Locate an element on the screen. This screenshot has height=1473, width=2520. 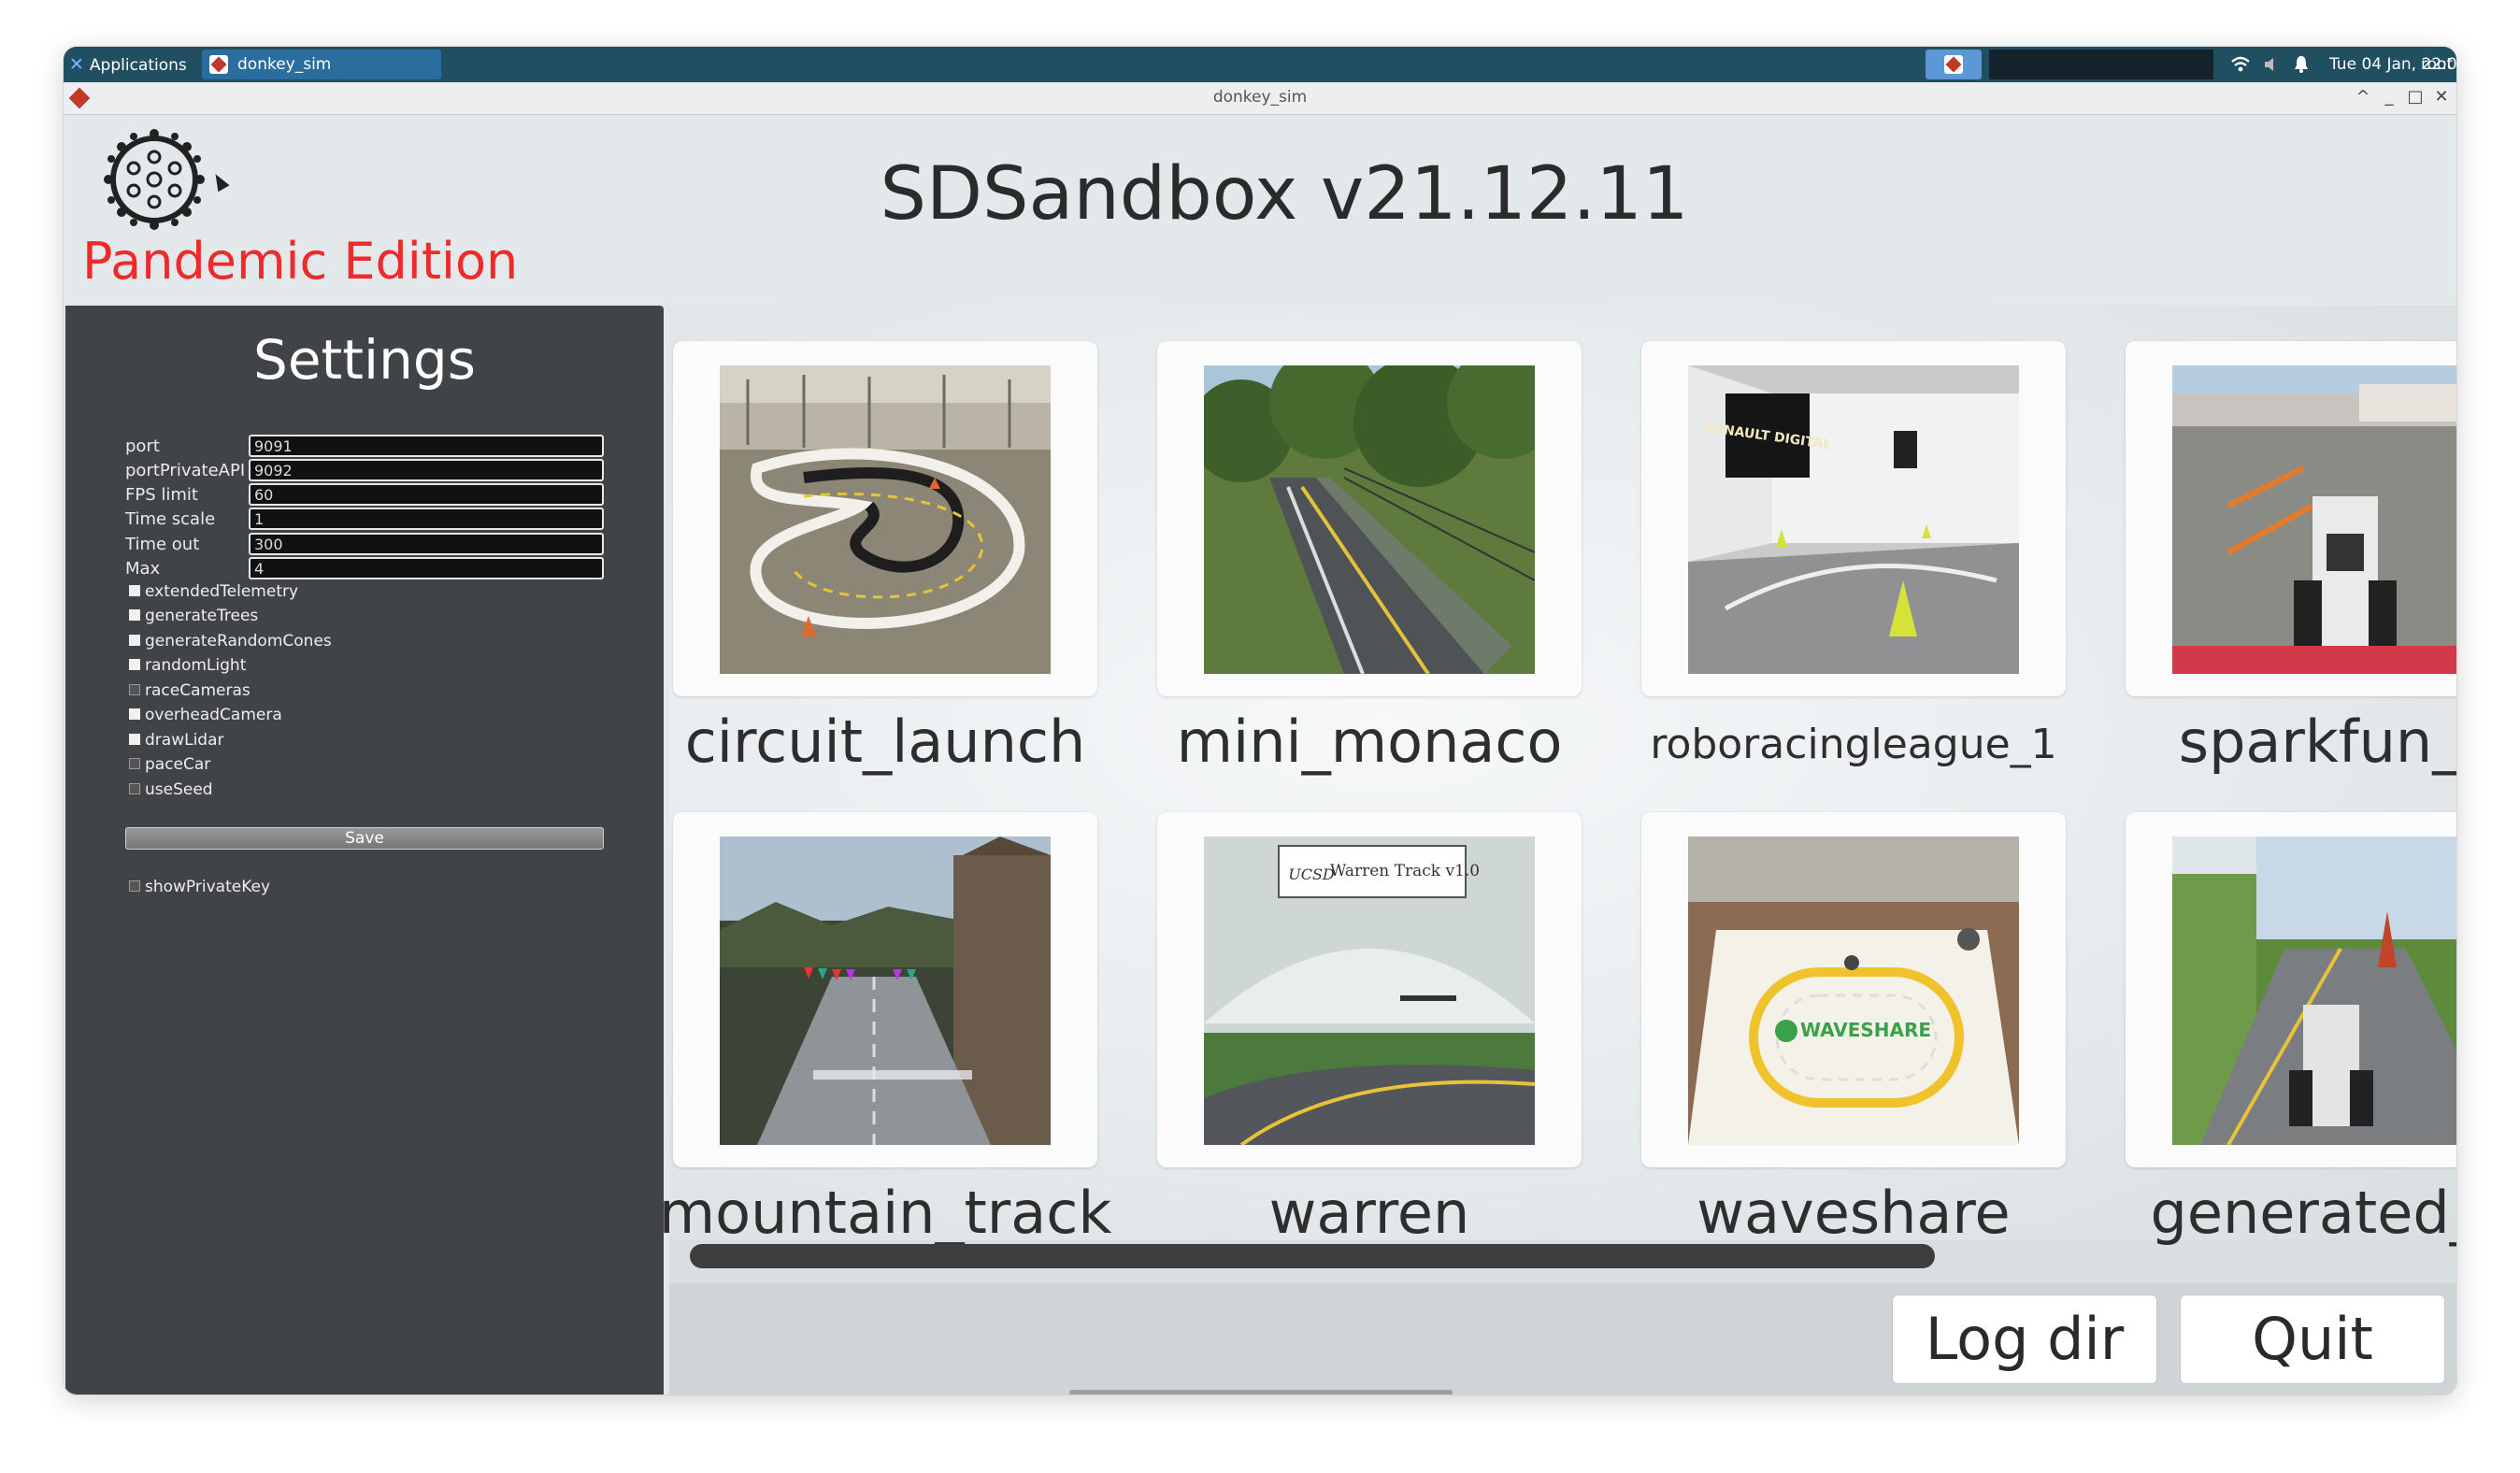
window-title: donkey_sim is located at coordinates (1260, 98).